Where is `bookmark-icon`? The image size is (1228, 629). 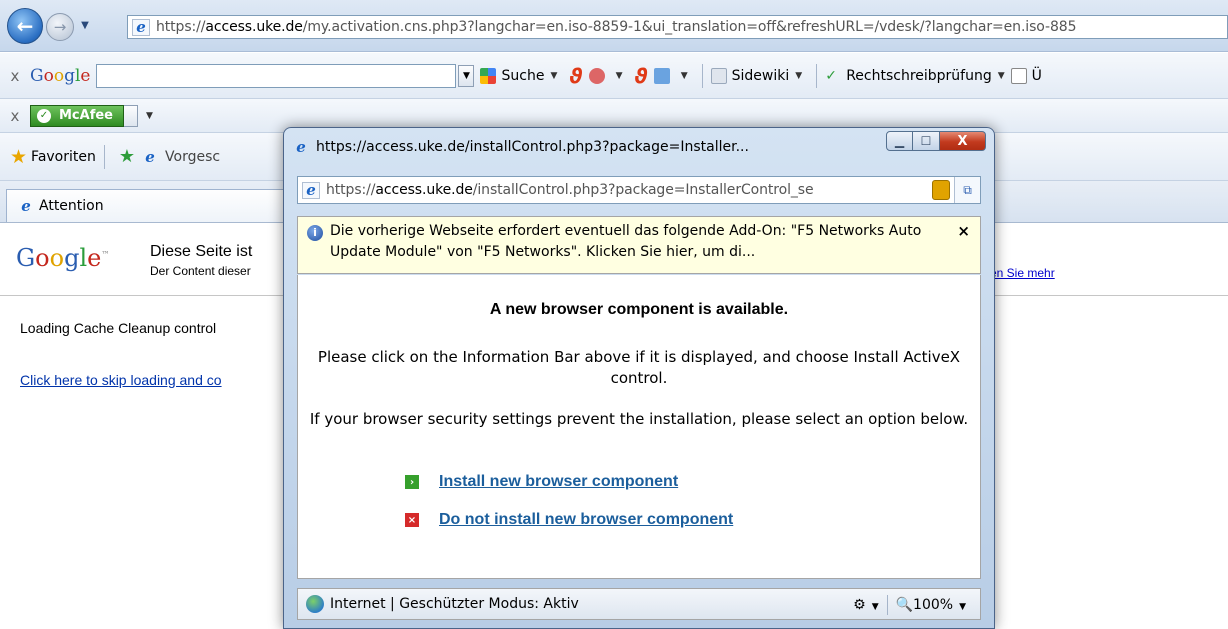
bookmark-icon is located at coordinates (596, 75).